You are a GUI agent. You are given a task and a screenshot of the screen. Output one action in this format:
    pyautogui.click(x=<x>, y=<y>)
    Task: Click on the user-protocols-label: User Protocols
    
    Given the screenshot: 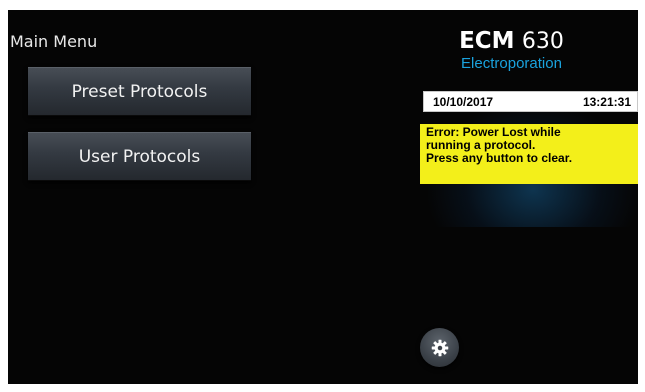 What is the action you would take?
    pyautogui.click(x=139, y=156)
    